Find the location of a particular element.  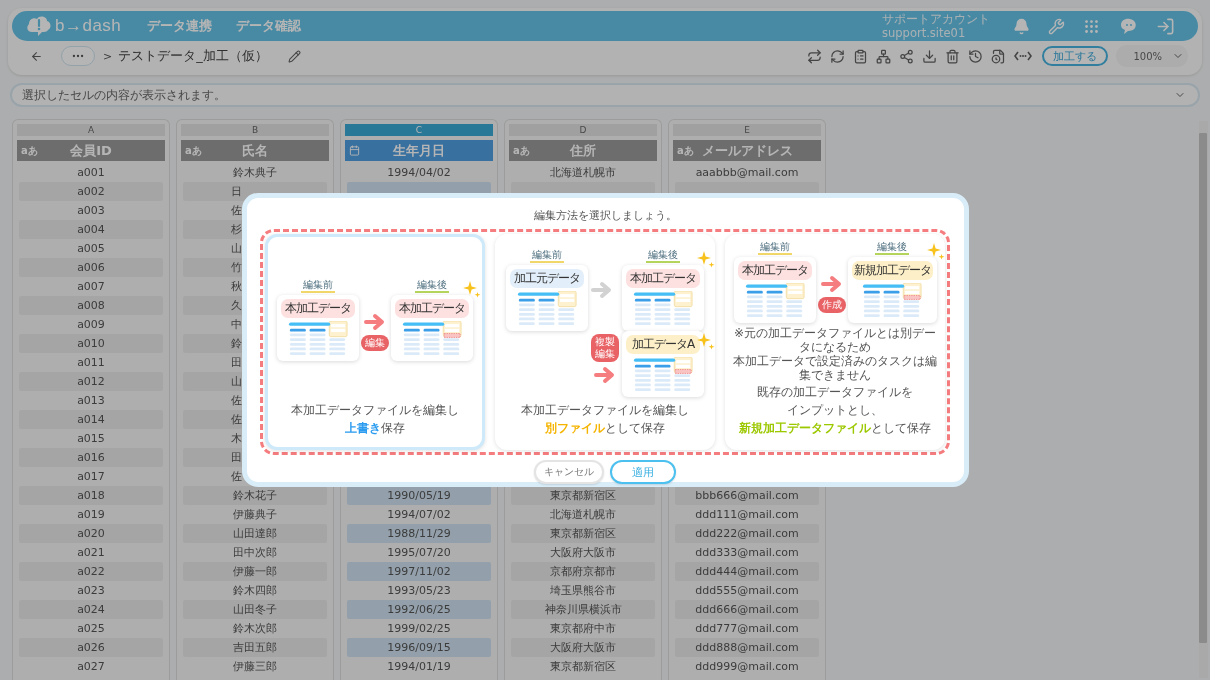

action-label: 複製 編集 is located at coordinates (605, 348).